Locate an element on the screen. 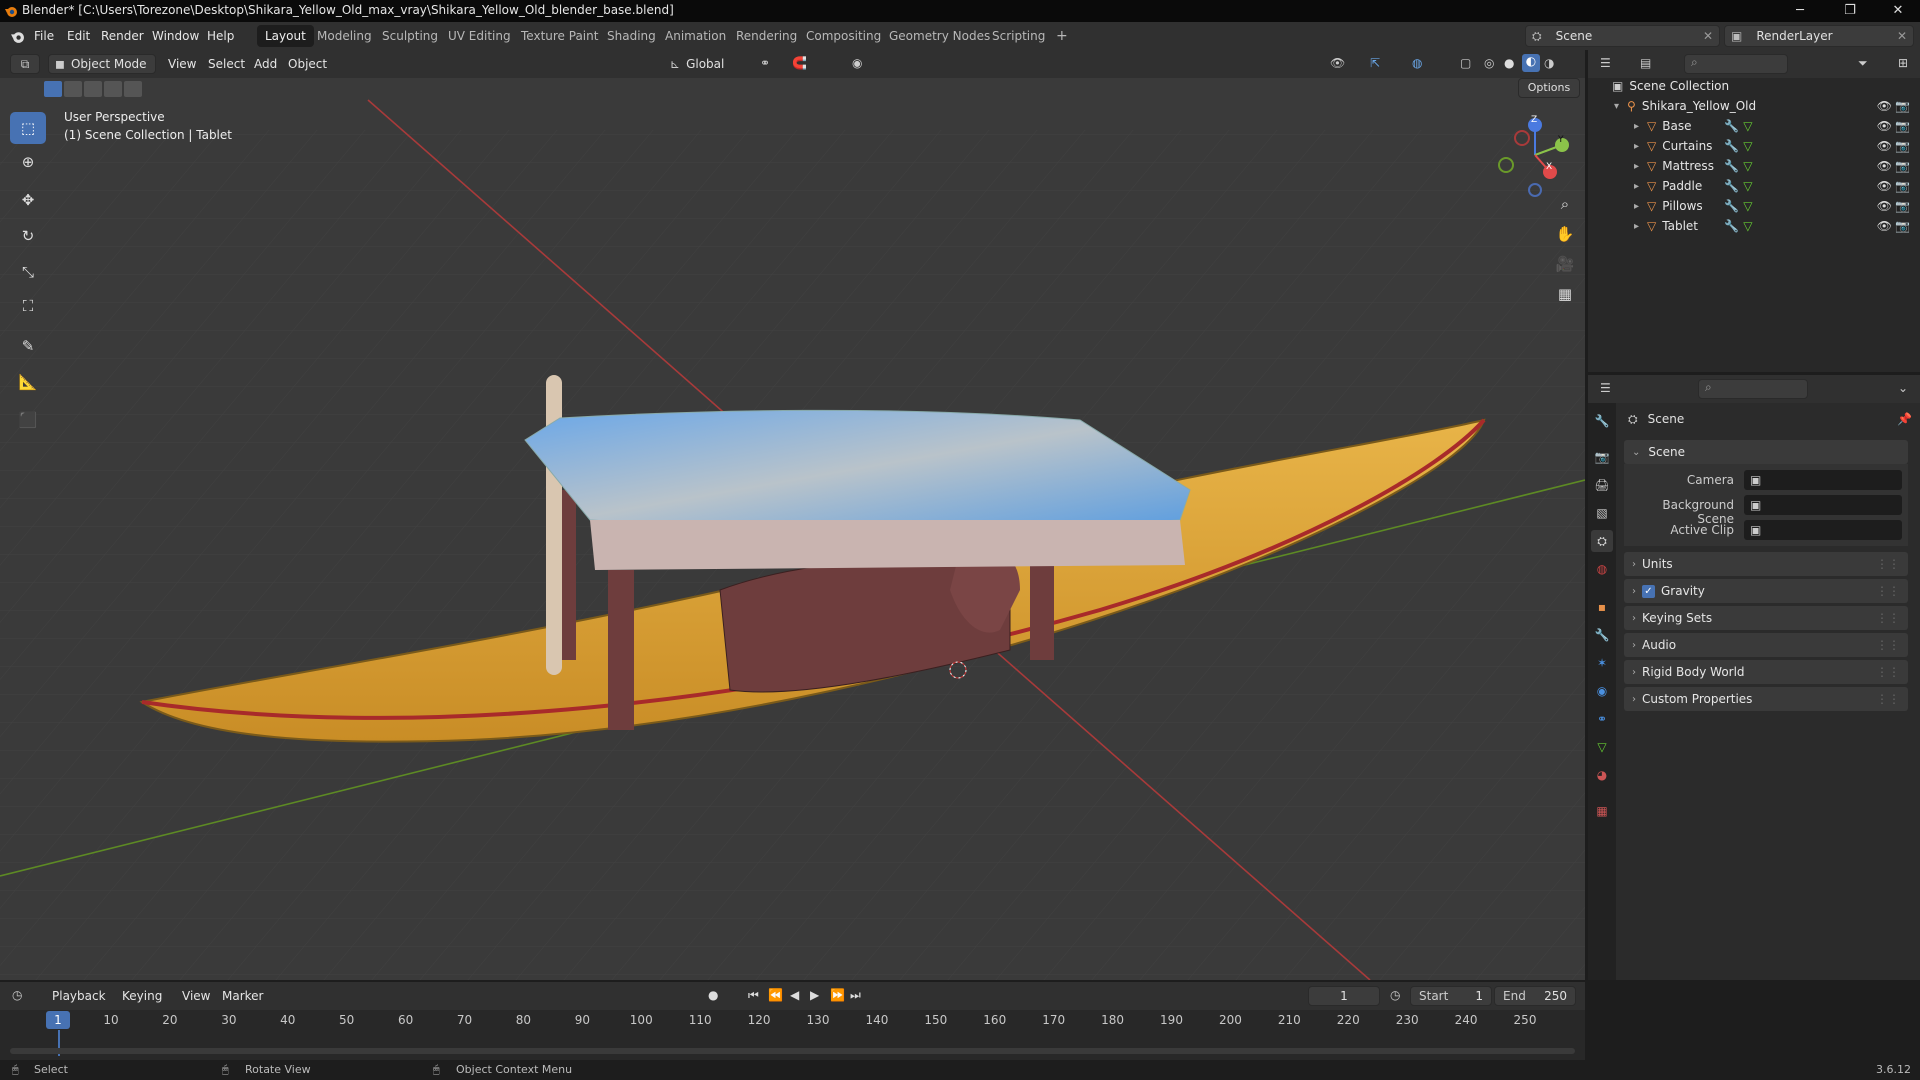  panel-rigid-body-world: › Rigid Body World ⋮⋮ is located at coordinates (1766, 672).